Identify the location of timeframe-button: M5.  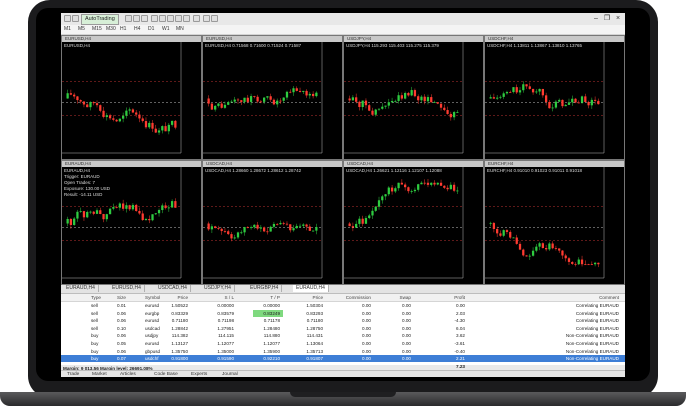
(81, 29).